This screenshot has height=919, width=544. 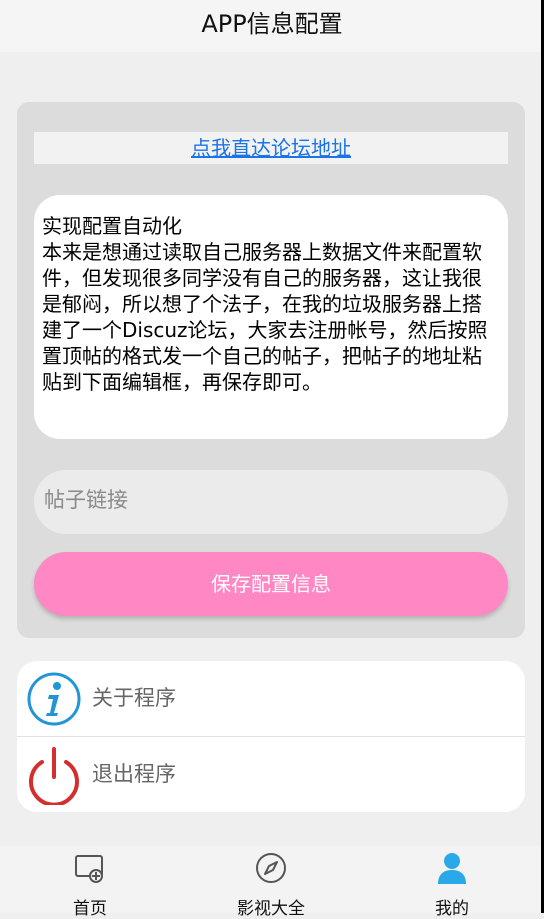 I want to click on menu-item-about: 关于程序, so click(x=271, y=699).